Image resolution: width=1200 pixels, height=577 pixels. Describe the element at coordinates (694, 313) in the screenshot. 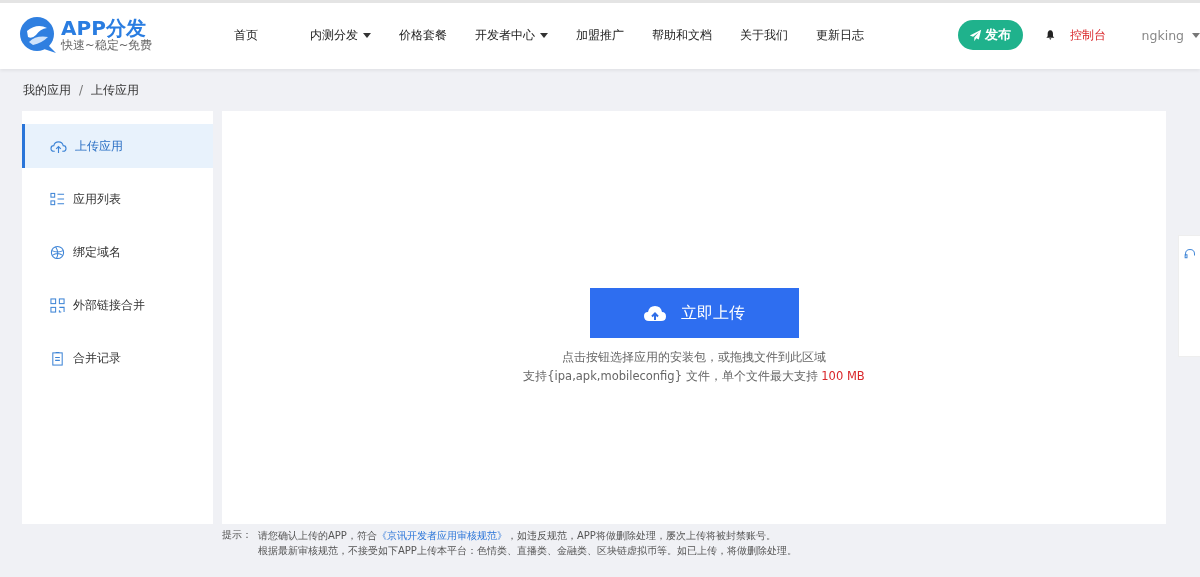

I see `upload-button: 立即上传` at that location.